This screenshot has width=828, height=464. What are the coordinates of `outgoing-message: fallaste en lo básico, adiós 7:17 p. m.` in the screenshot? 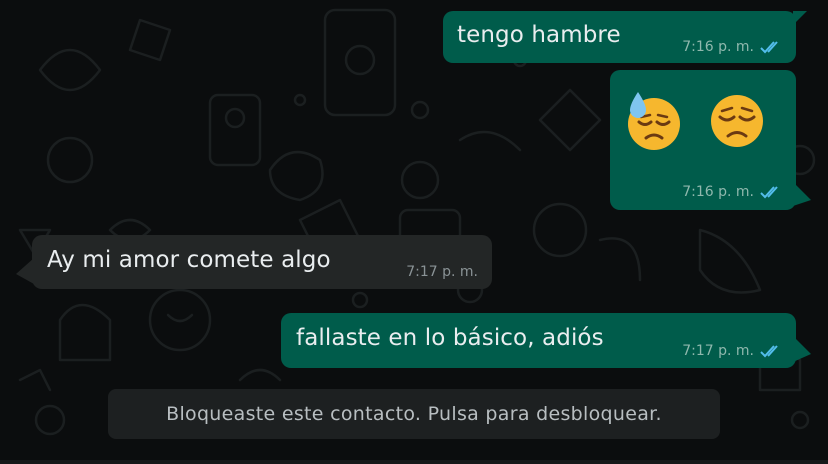 It's located at (538, 340).